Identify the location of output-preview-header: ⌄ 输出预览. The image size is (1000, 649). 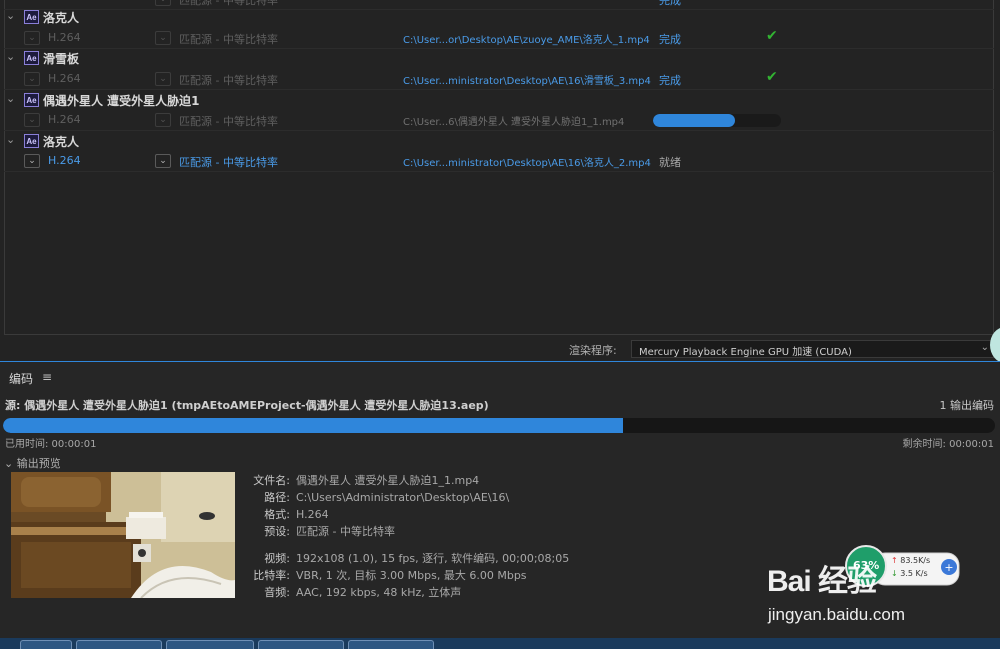
(32, 463).